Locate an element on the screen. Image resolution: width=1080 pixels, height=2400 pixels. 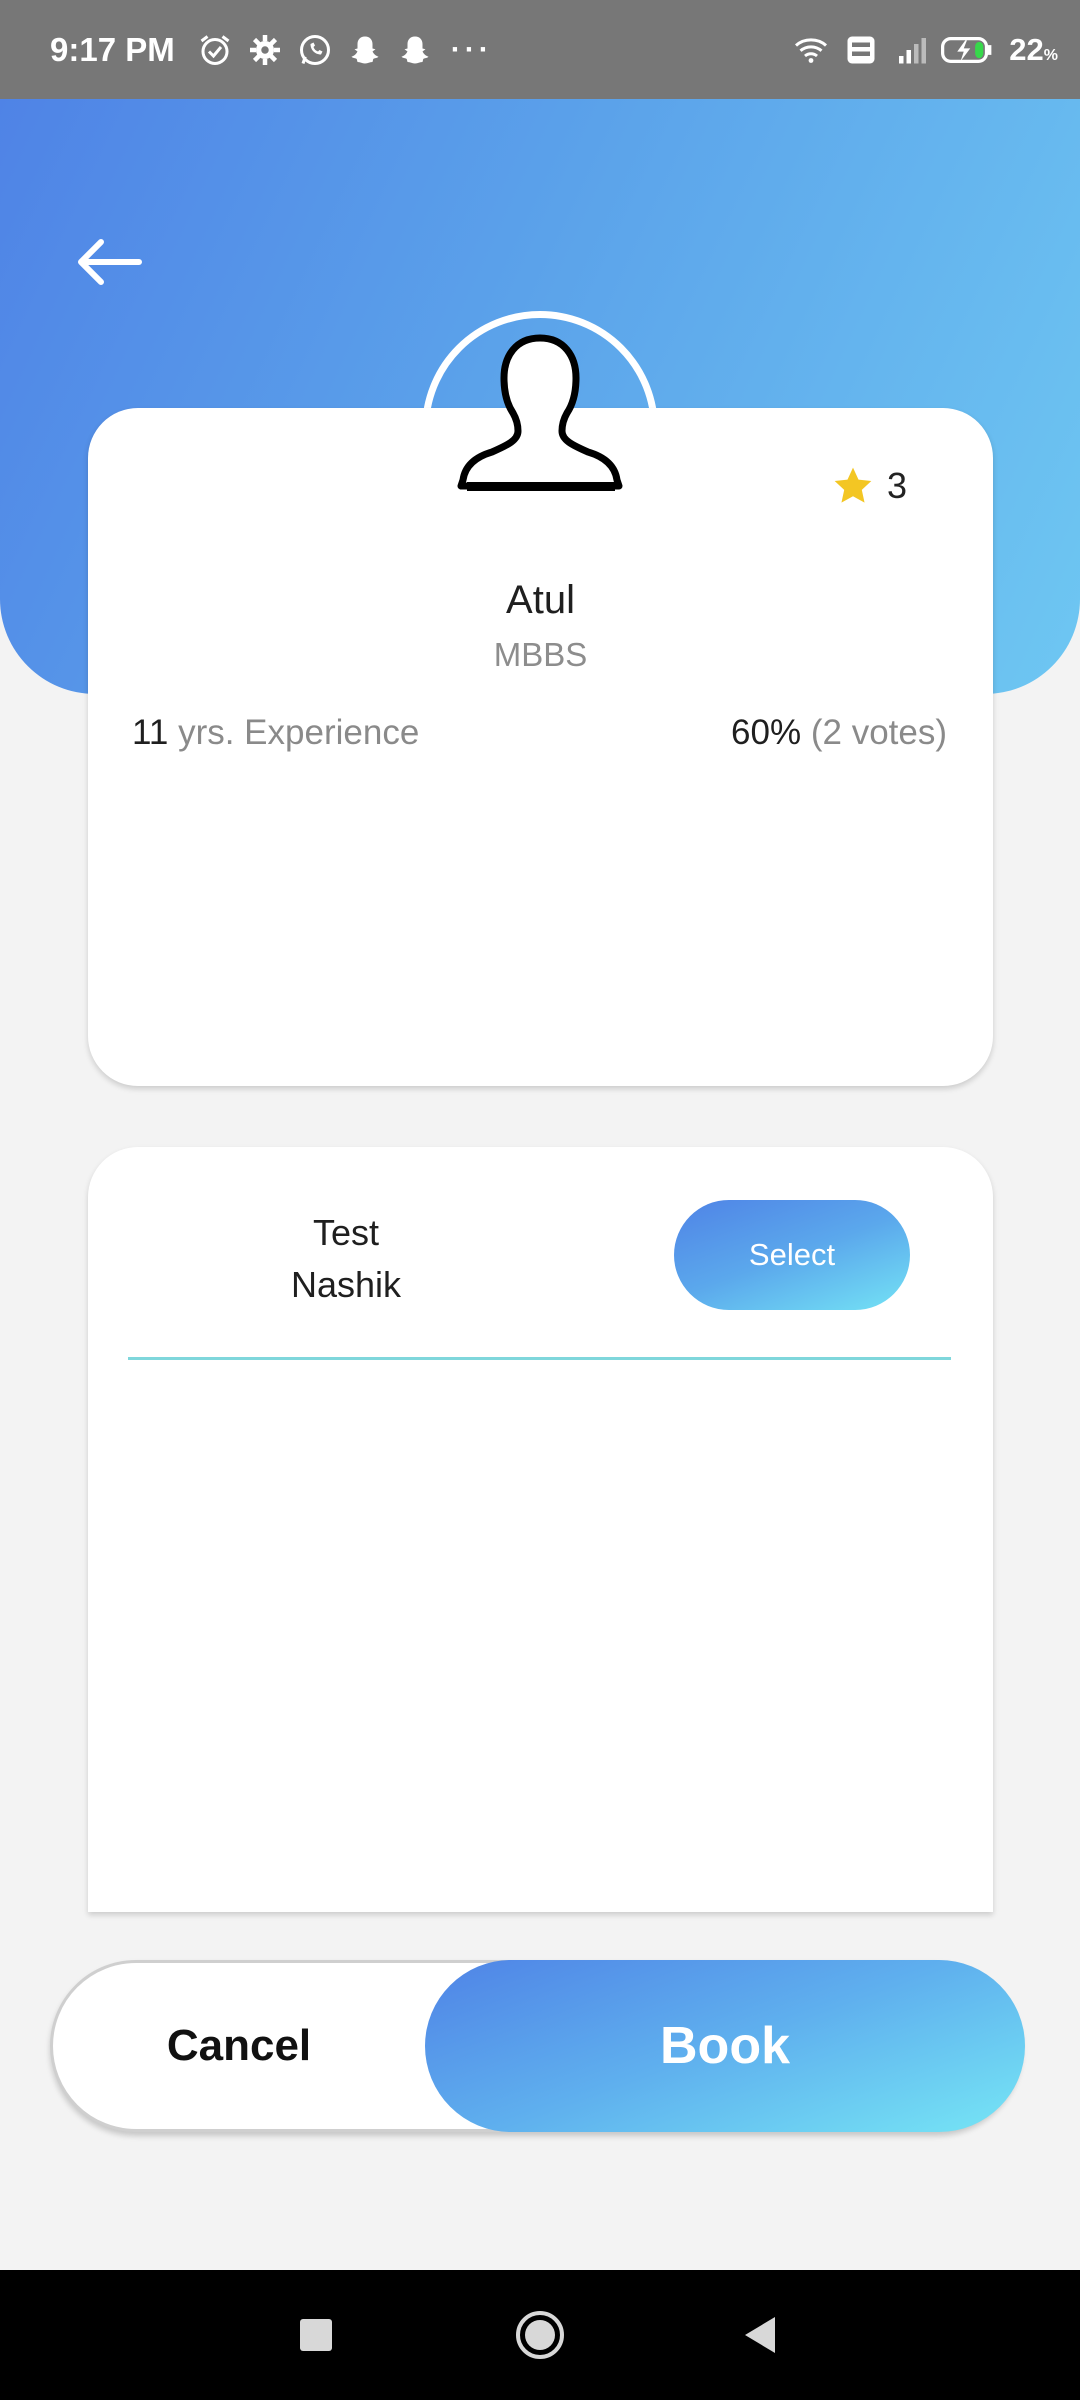
navigation-bar is located at coordinates (540, 2335).